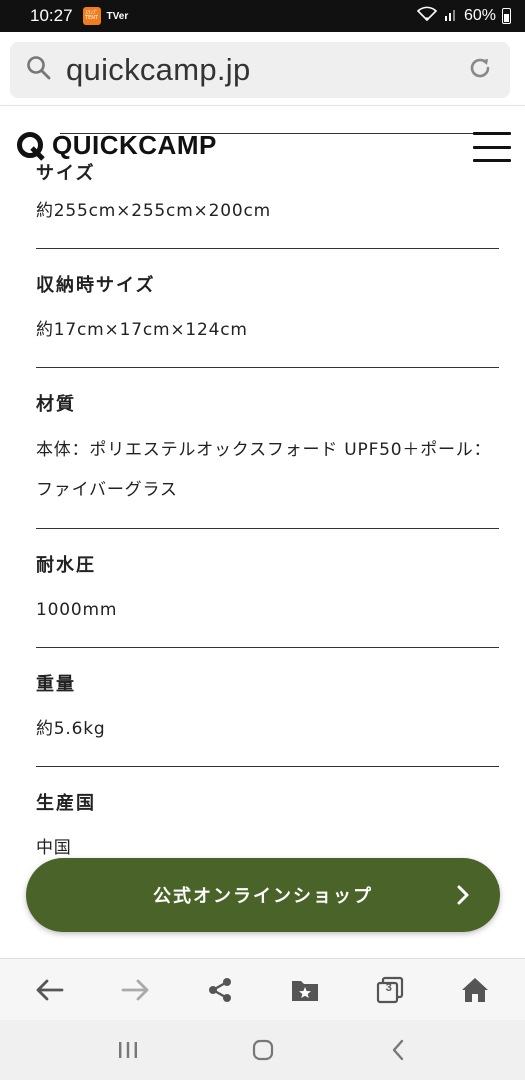  I want to click on address-bar: quickcamp.jp, so click(260, 70).